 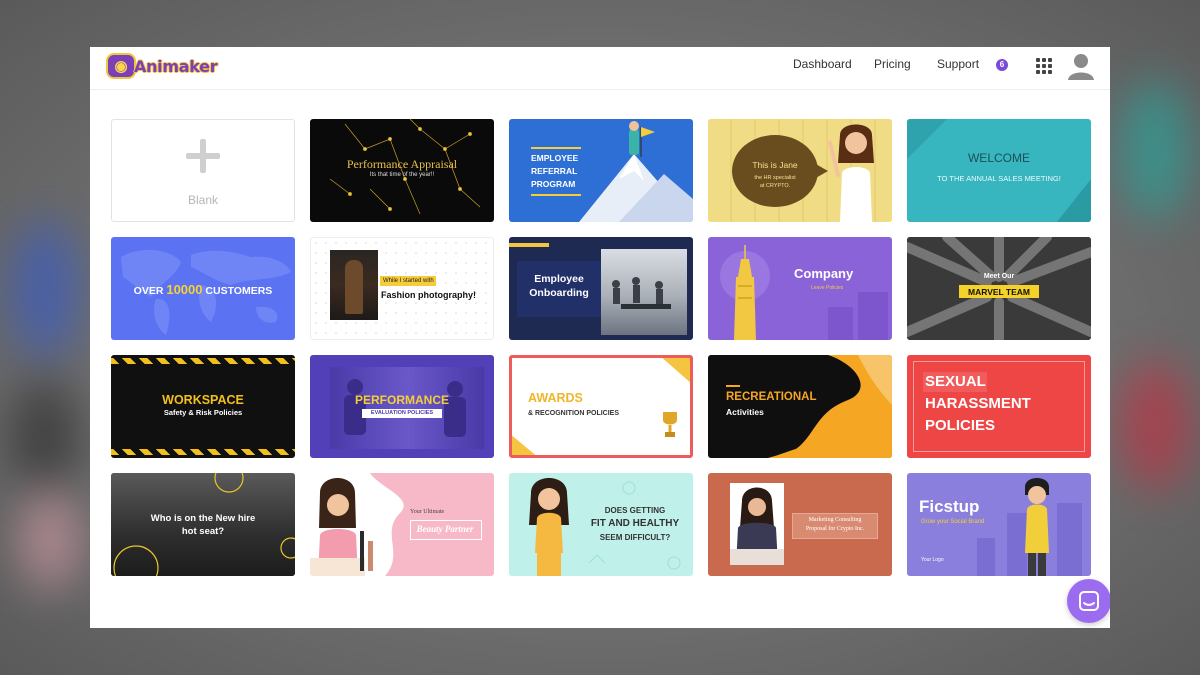 I want to click on chat-support-icon, so click(x=1089, y=601).